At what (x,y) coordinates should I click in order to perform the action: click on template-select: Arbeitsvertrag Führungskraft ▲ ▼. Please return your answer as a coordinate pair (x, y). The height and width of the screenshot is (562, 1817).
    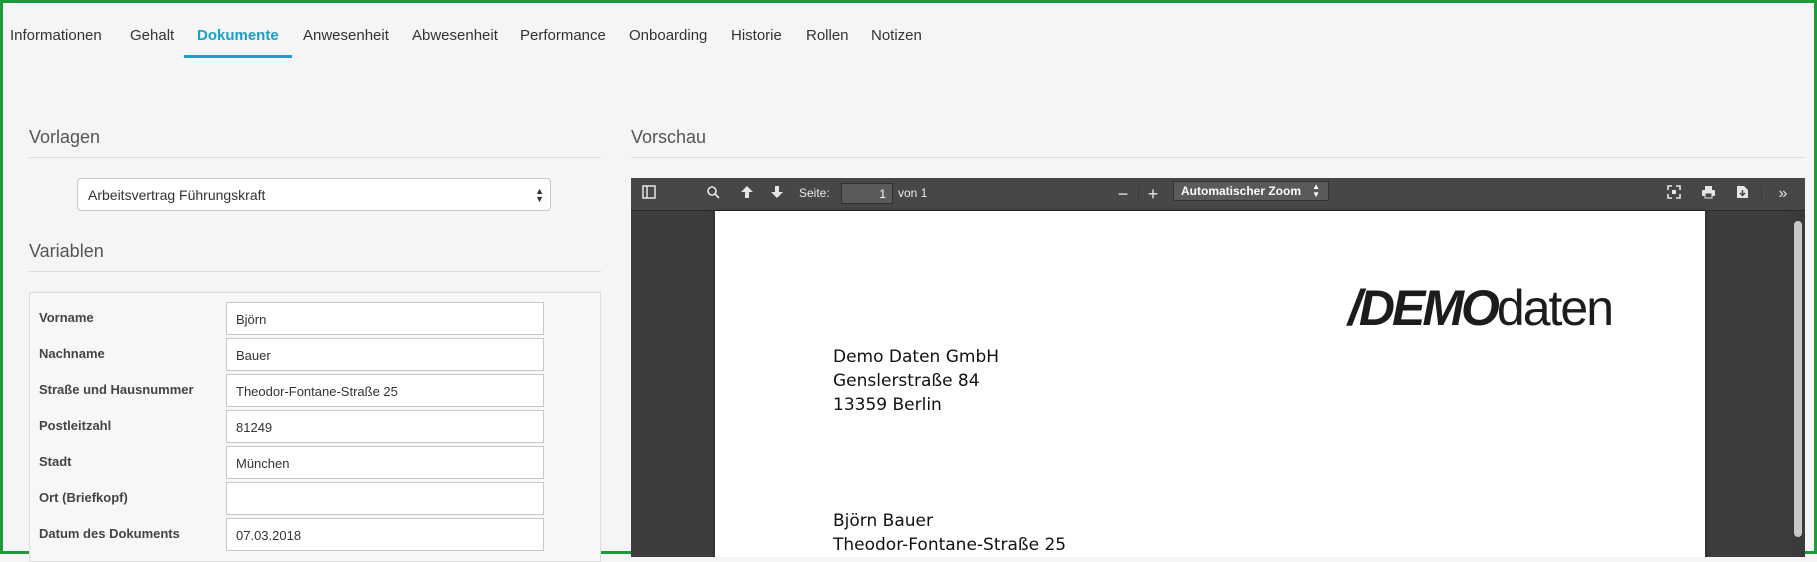
    Looking at the image, I should click on (314, 194).